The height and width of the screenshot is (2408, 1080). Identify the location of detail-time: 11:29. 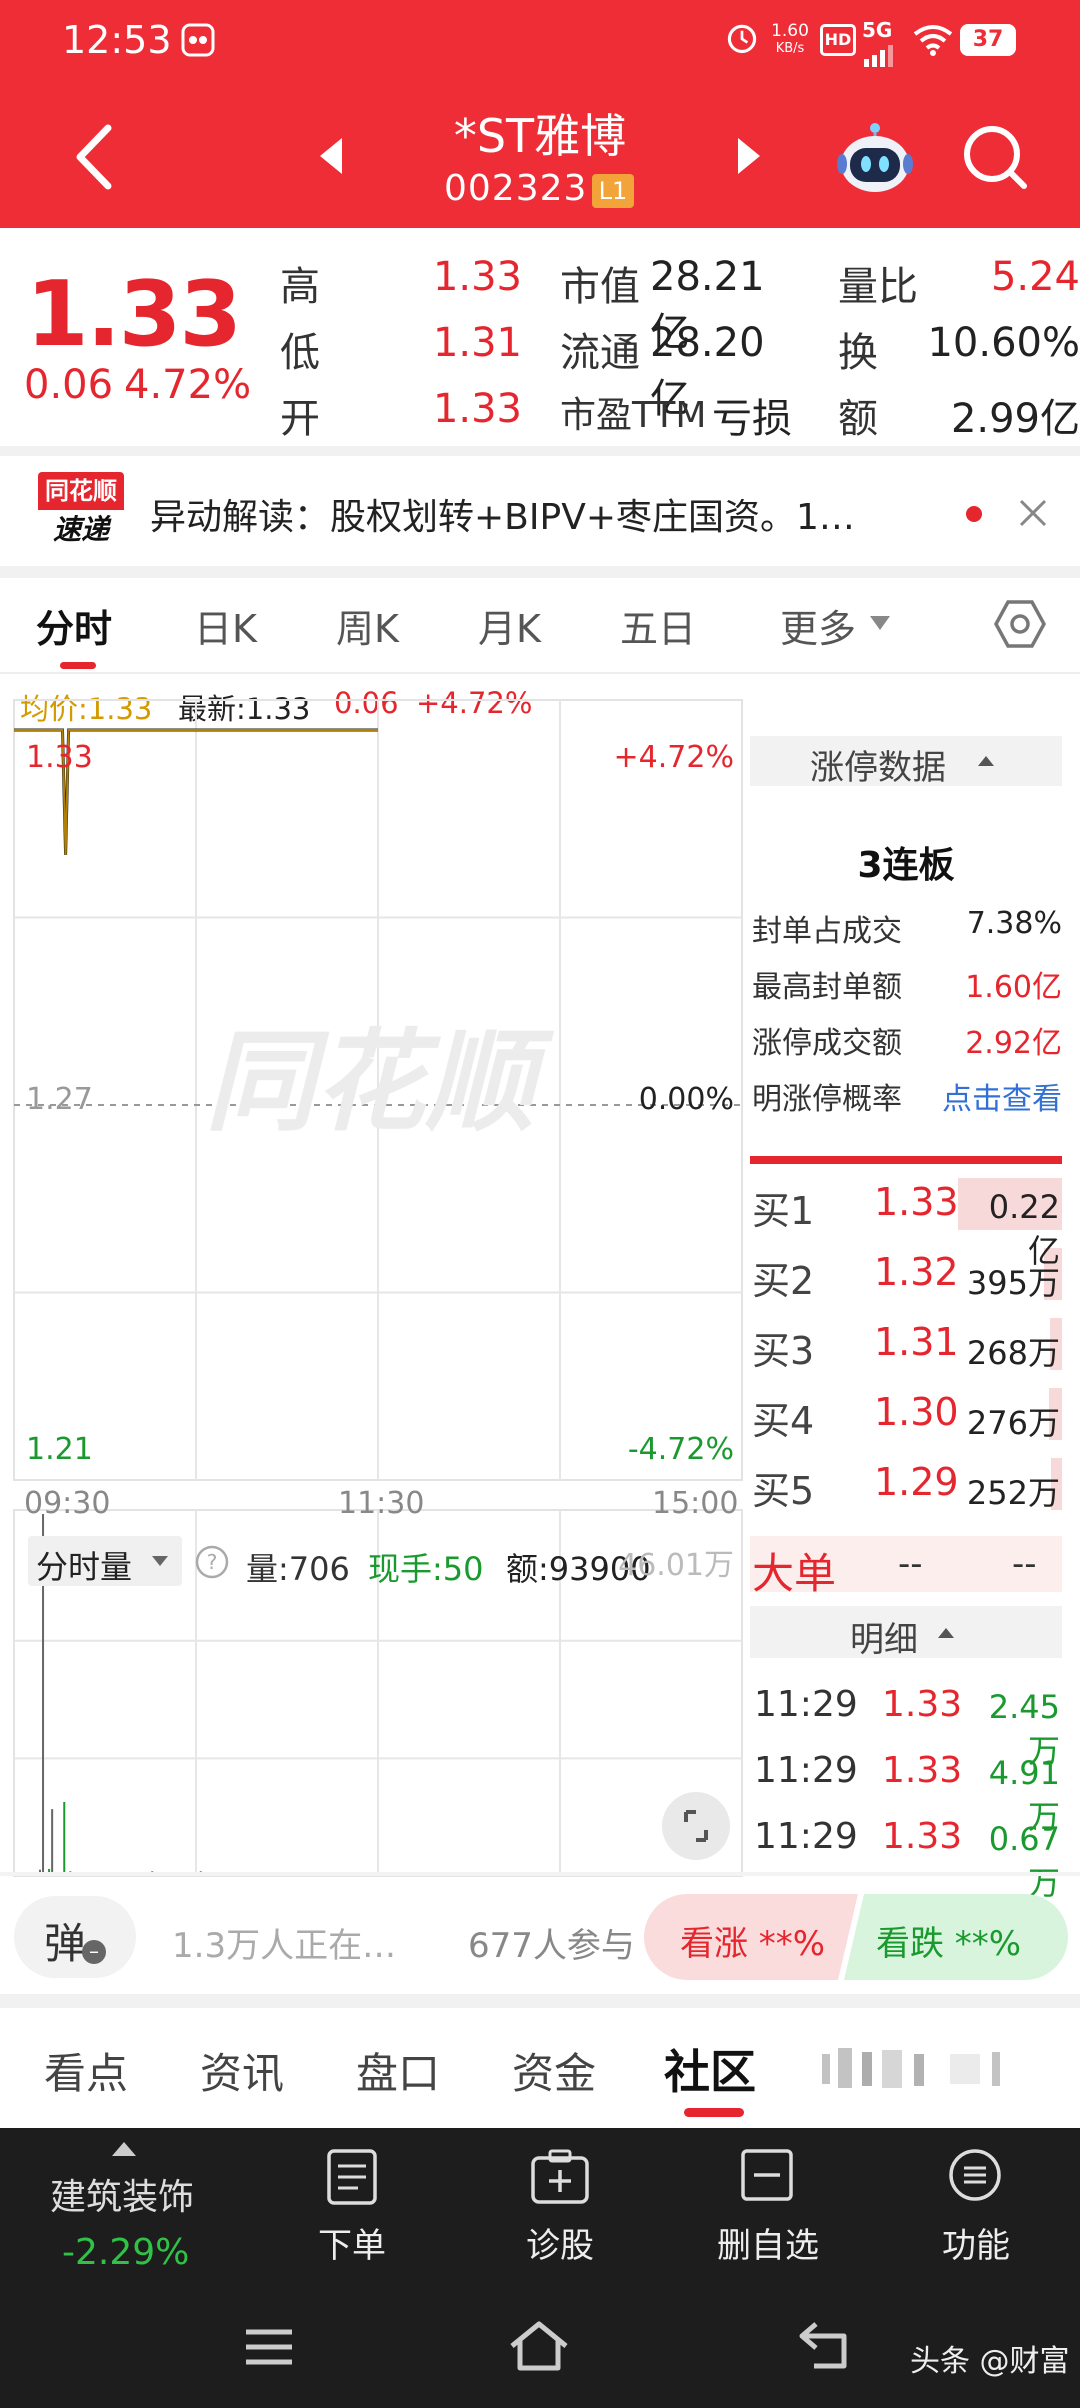
(806, 1770).